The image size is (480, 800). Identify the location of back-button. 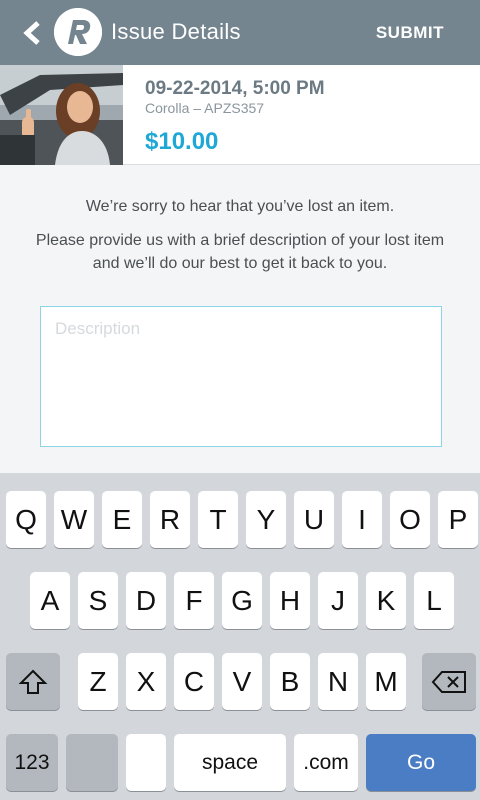
(32, 33).